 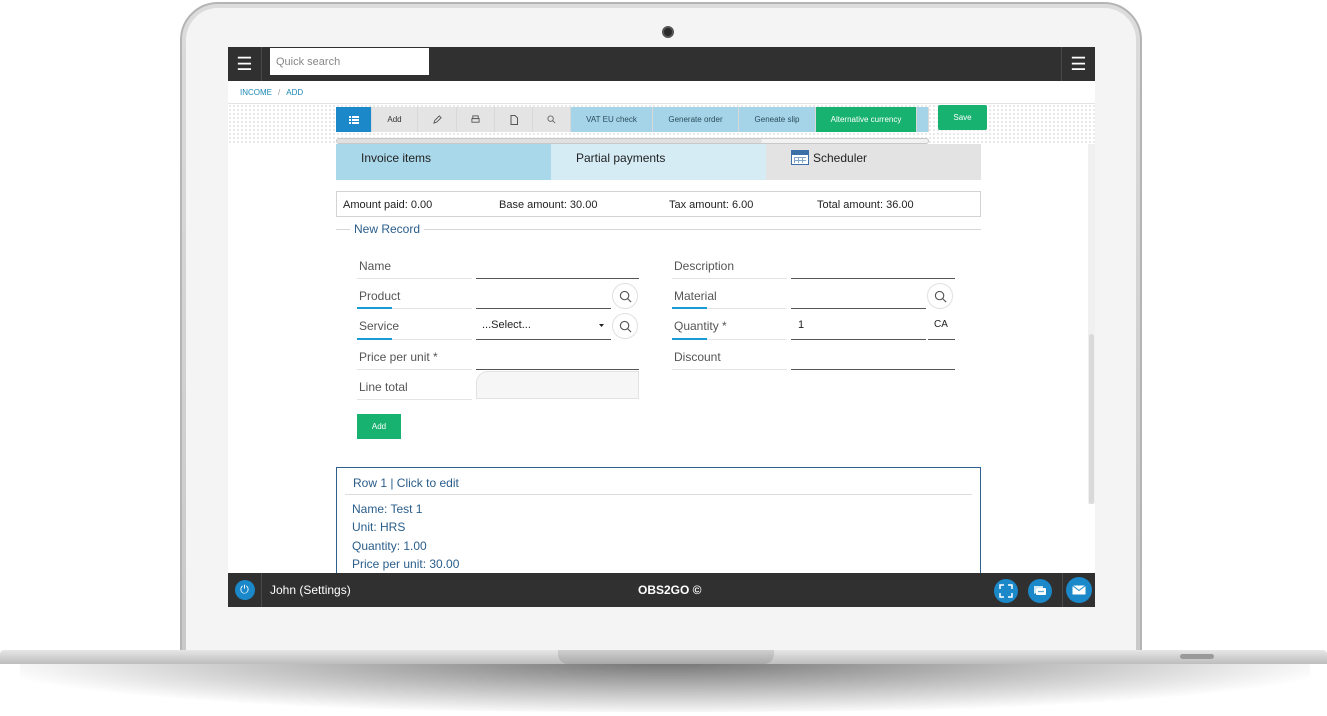 I want to click on quantity-unit: CA, so click(x=941, y=324).